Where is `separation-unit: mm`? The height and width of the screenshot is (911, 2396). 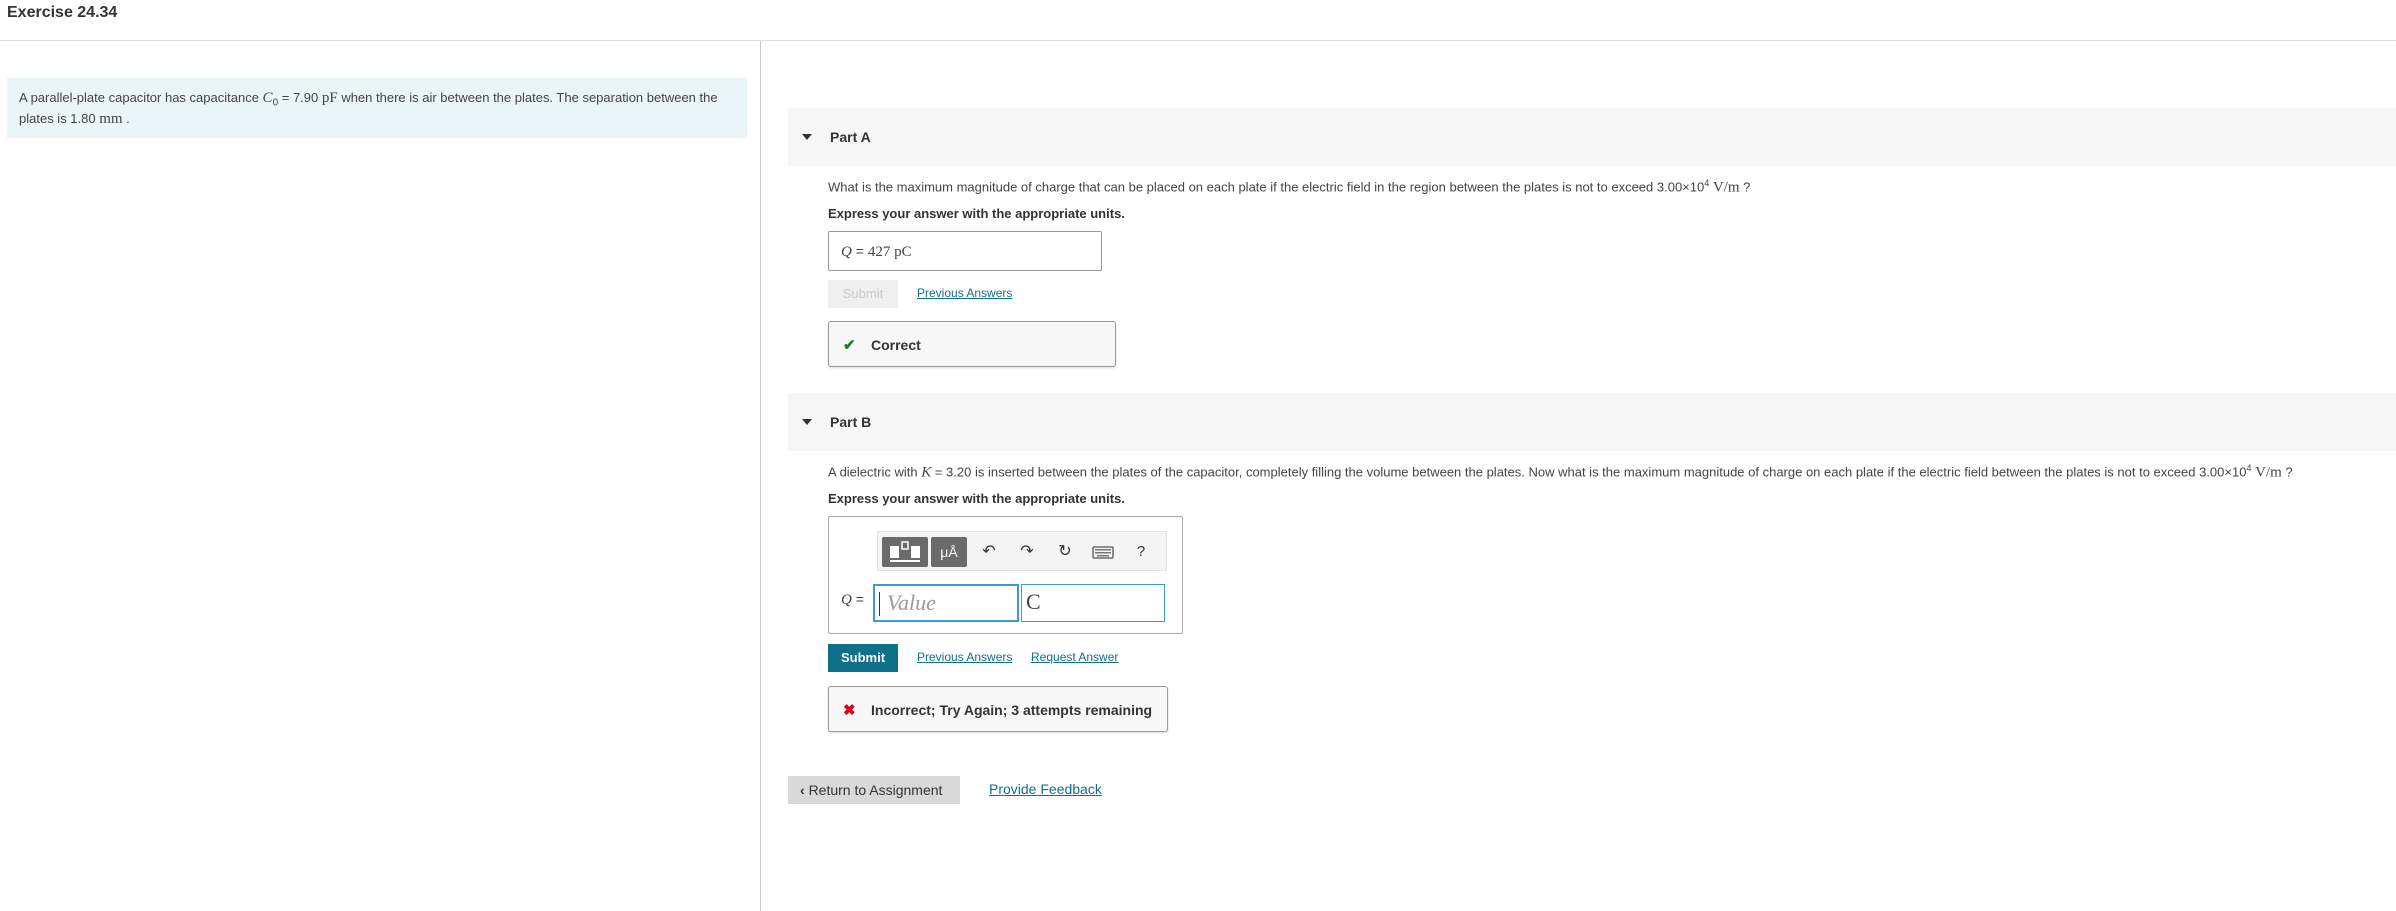 separation-unit: mm is located at coordinates (111, 118).